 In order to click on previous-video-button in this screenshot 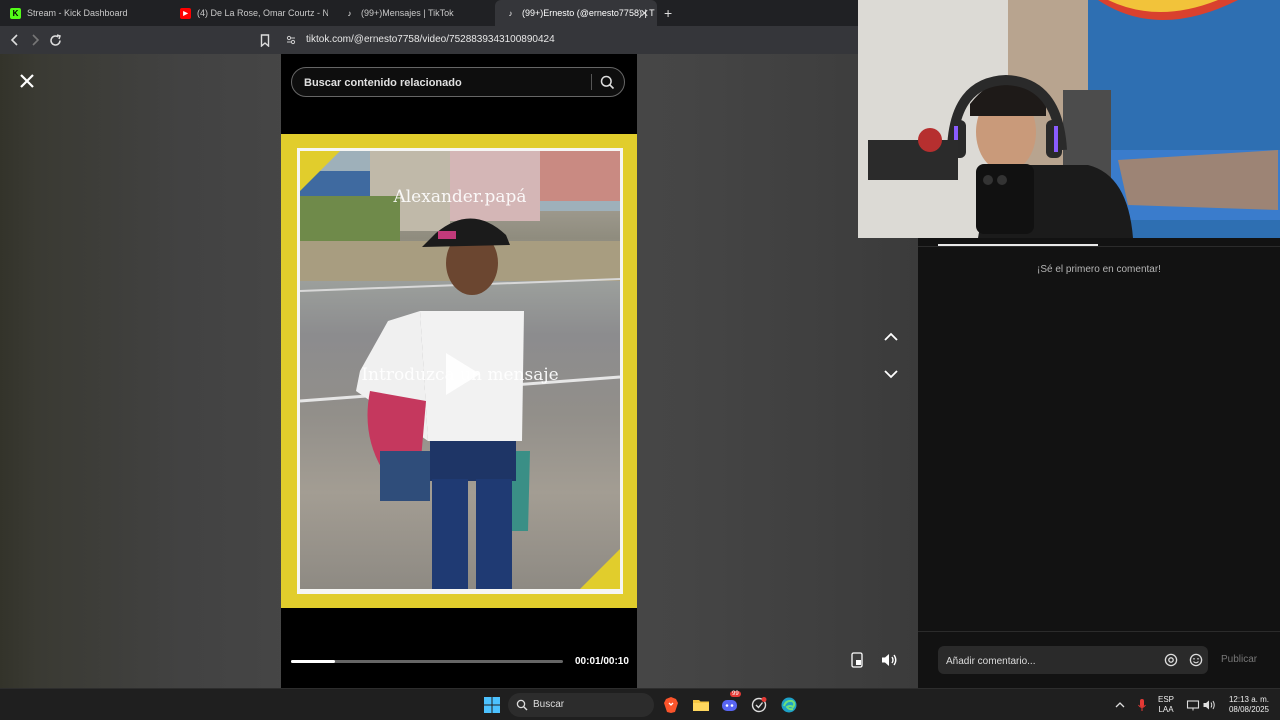, I will do `click(891, 337)`.